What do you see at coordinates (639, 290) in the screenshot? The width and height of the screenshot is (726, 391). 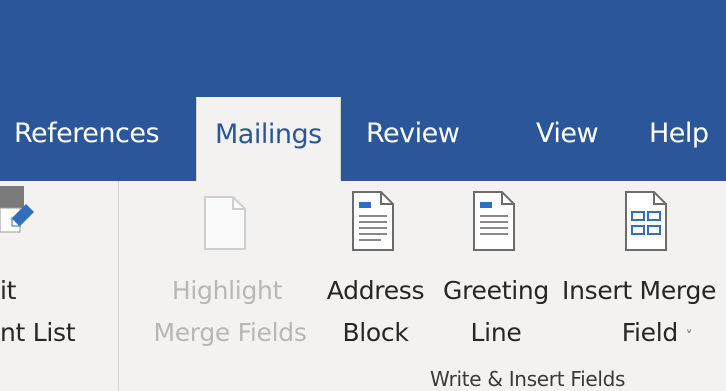 I see `insert-merge-label-line1: Insert Merge` at bounding box center [639, 290].